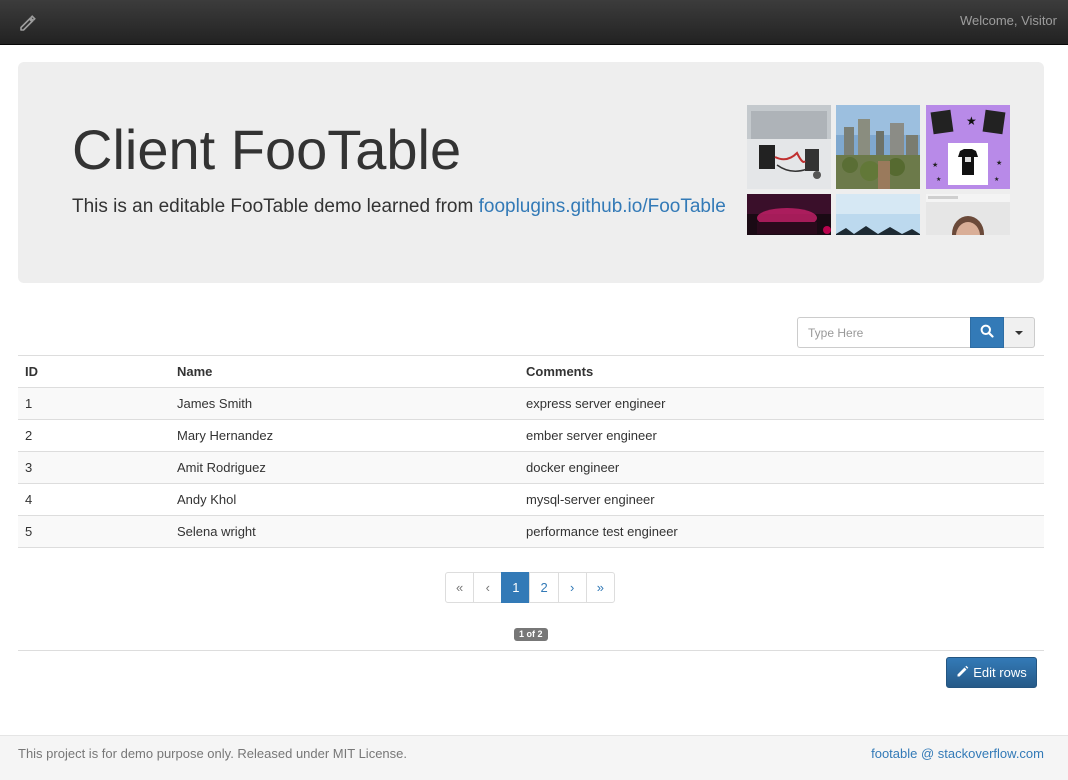 This screenshot has height=780, width=1068. Describe the element at coordinates (878, 147) in the screenshot. I see `city-skyline-photo` at that location.